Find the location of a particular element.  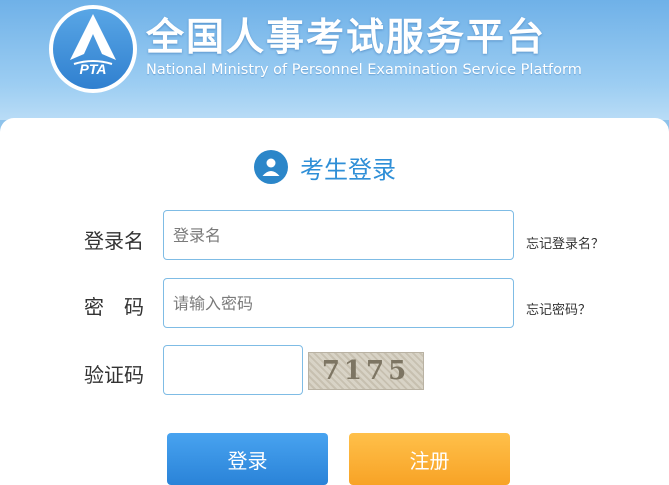

login-button: 登录 is located at coordinates (247, 459).